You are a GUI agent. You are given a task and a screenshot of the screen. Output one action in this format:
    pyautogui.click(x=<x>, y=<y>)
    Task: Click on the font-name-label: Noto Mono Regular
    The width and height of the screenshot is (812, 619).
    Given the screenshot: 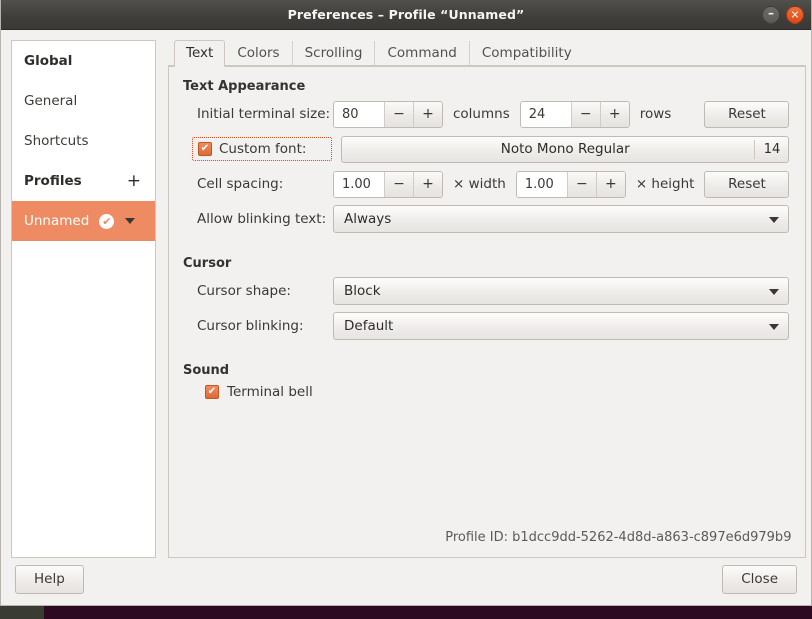 What is the action you would take?
    pyautogui.click(x=565, y=149)
    